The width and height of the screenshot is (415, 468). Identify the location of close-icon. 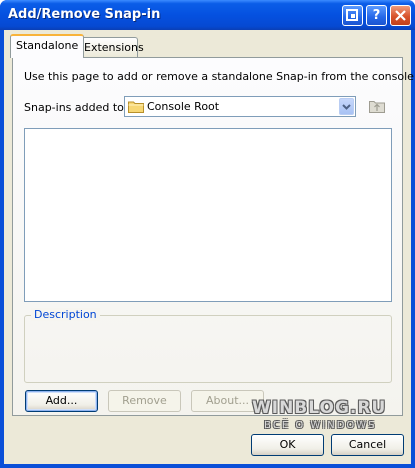
(400, 15).